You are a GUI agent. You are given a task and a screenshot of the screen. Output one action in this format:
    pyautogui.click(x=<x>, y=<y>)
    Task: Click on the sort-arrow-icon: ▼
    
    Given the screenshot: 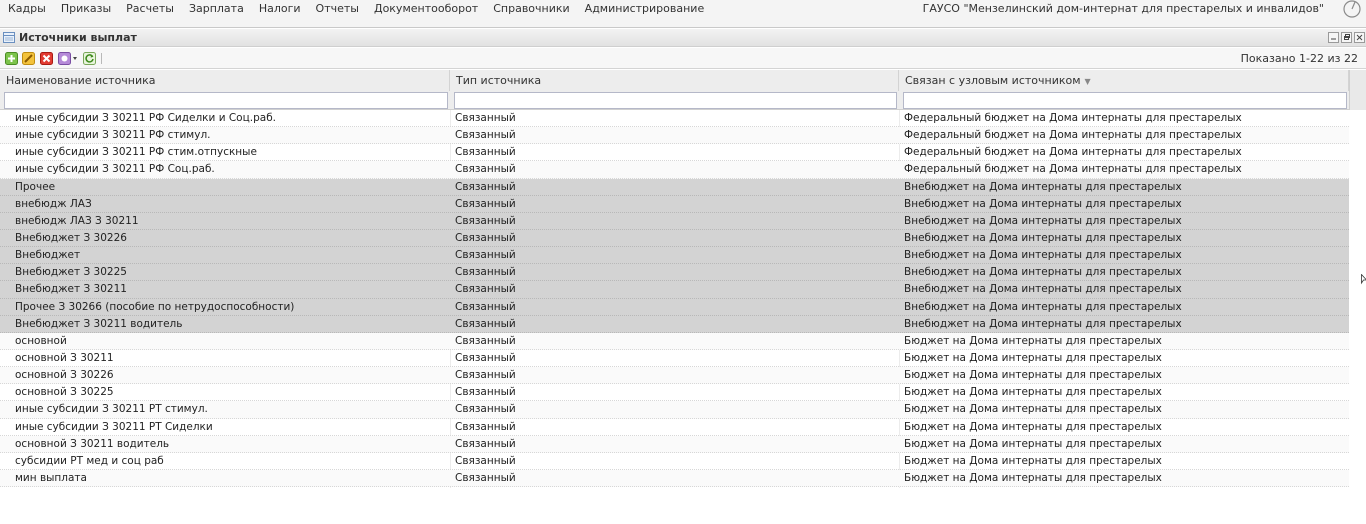 What is the action you would take?
    pyautogui.click(x=1088, y=81)
    